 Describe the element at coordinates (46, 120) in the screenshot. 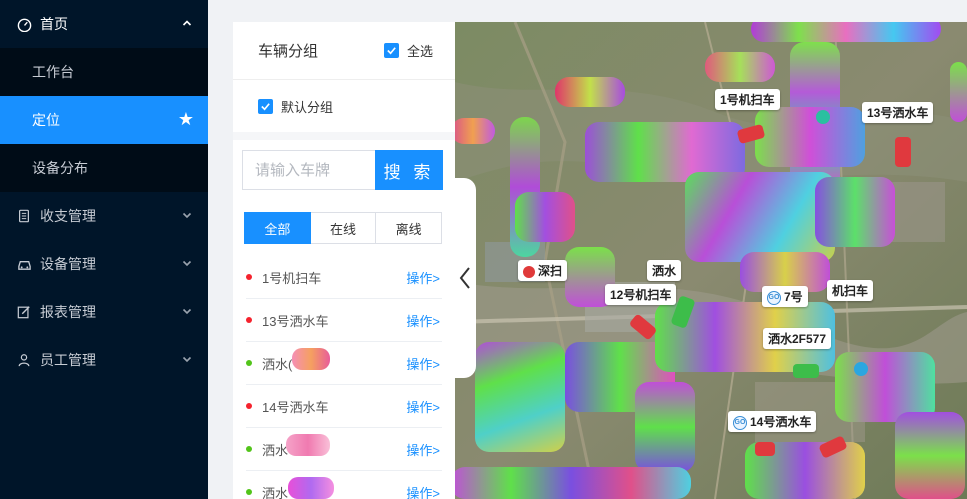

I see `sub-item-label: 定位` at that location.